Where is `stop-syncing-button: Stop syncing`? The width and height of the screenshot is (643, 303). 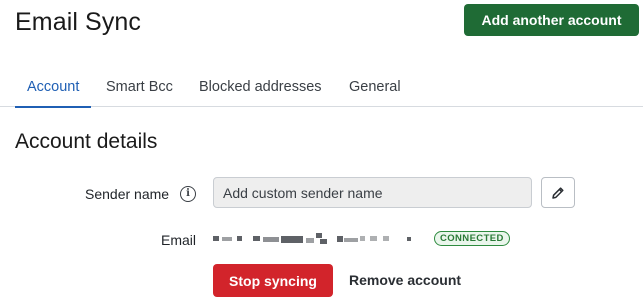 stop-syncing-button: Stop syncing is located at coordinates (273, 280).